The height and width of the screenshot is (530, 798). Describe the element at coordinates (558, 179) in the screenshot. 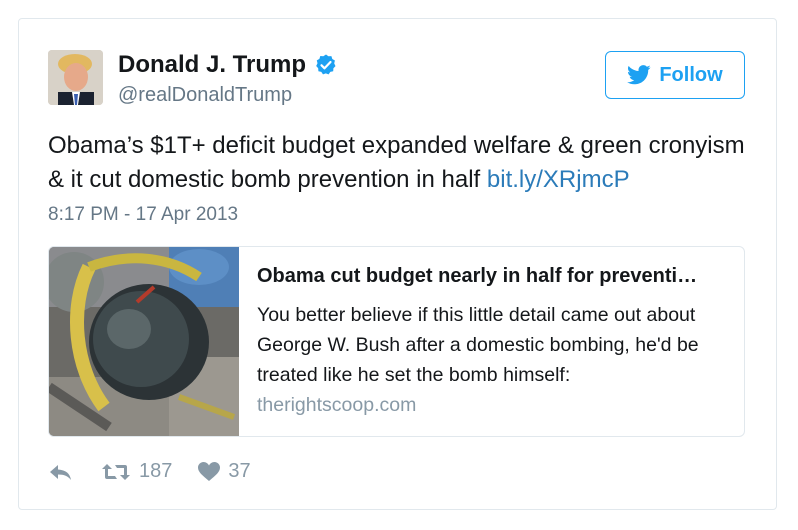

I see `tweet-link: bit.ly/XRjmcP` at that location.